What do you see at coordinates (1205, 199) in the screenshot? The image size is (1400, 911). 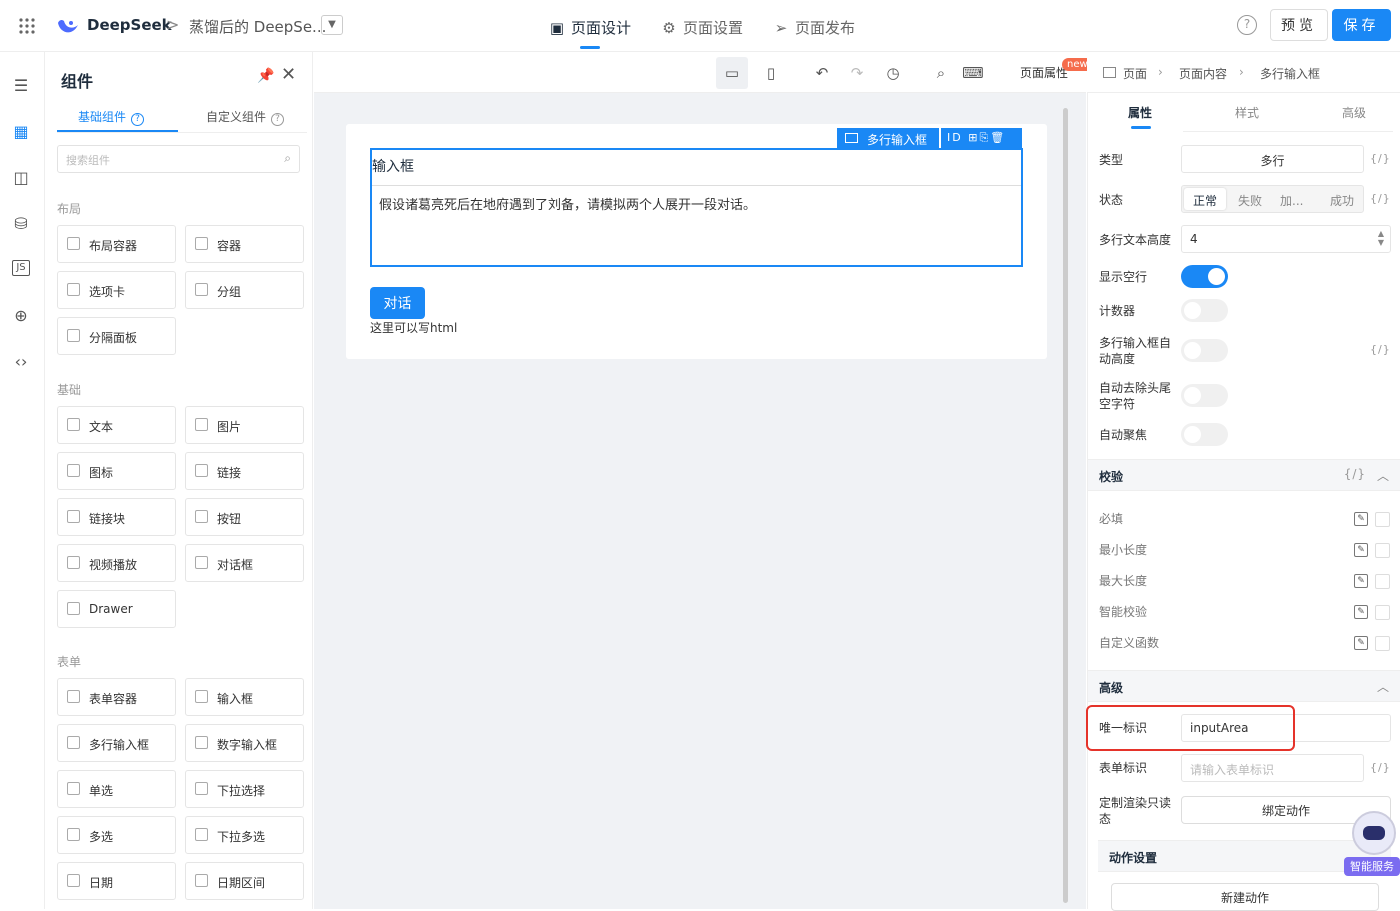 I see `state-normal-option: 正常` at bounding box center [1205, 199].